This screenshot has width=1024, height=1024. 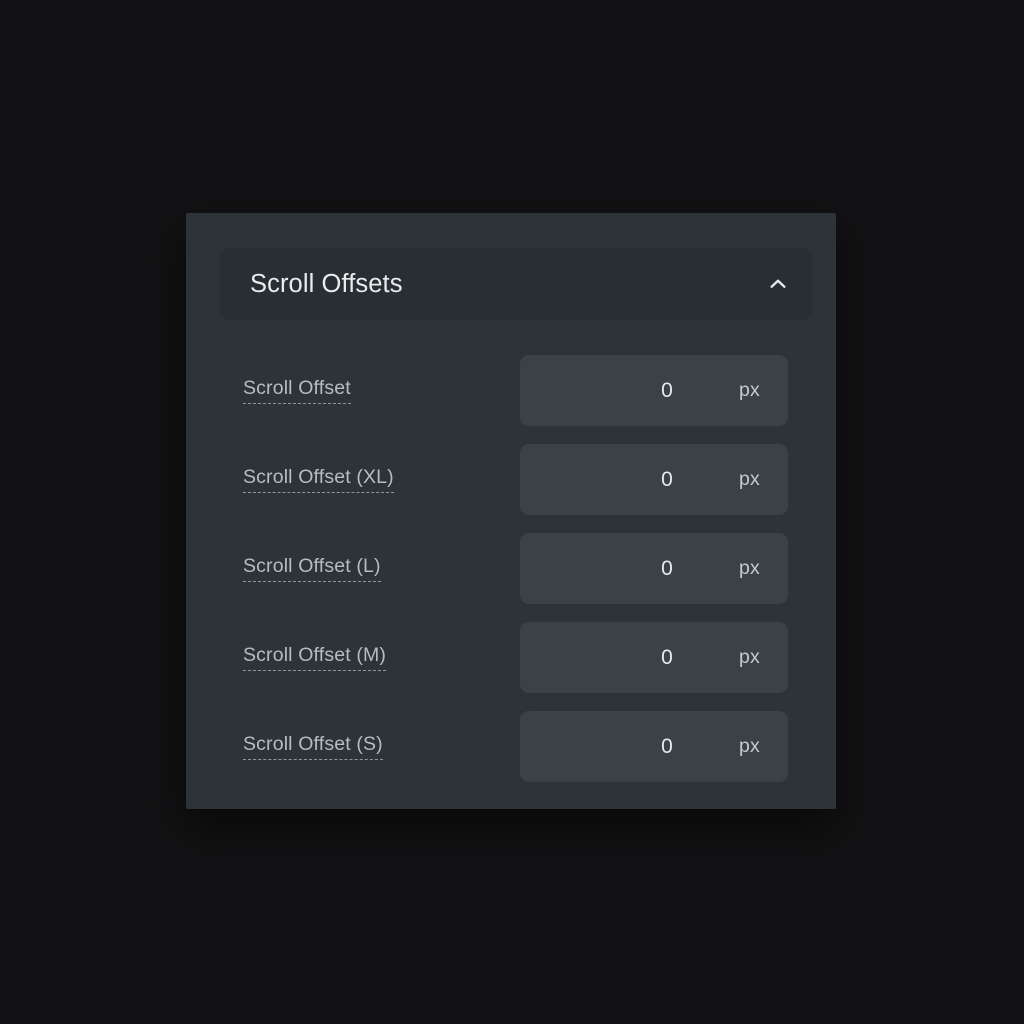 What do you see at coordinates (313, 746) in the screenshot?
I see `label-scroll-offset-s: Scroll Offset (S)` at bounding box center [313, 746].